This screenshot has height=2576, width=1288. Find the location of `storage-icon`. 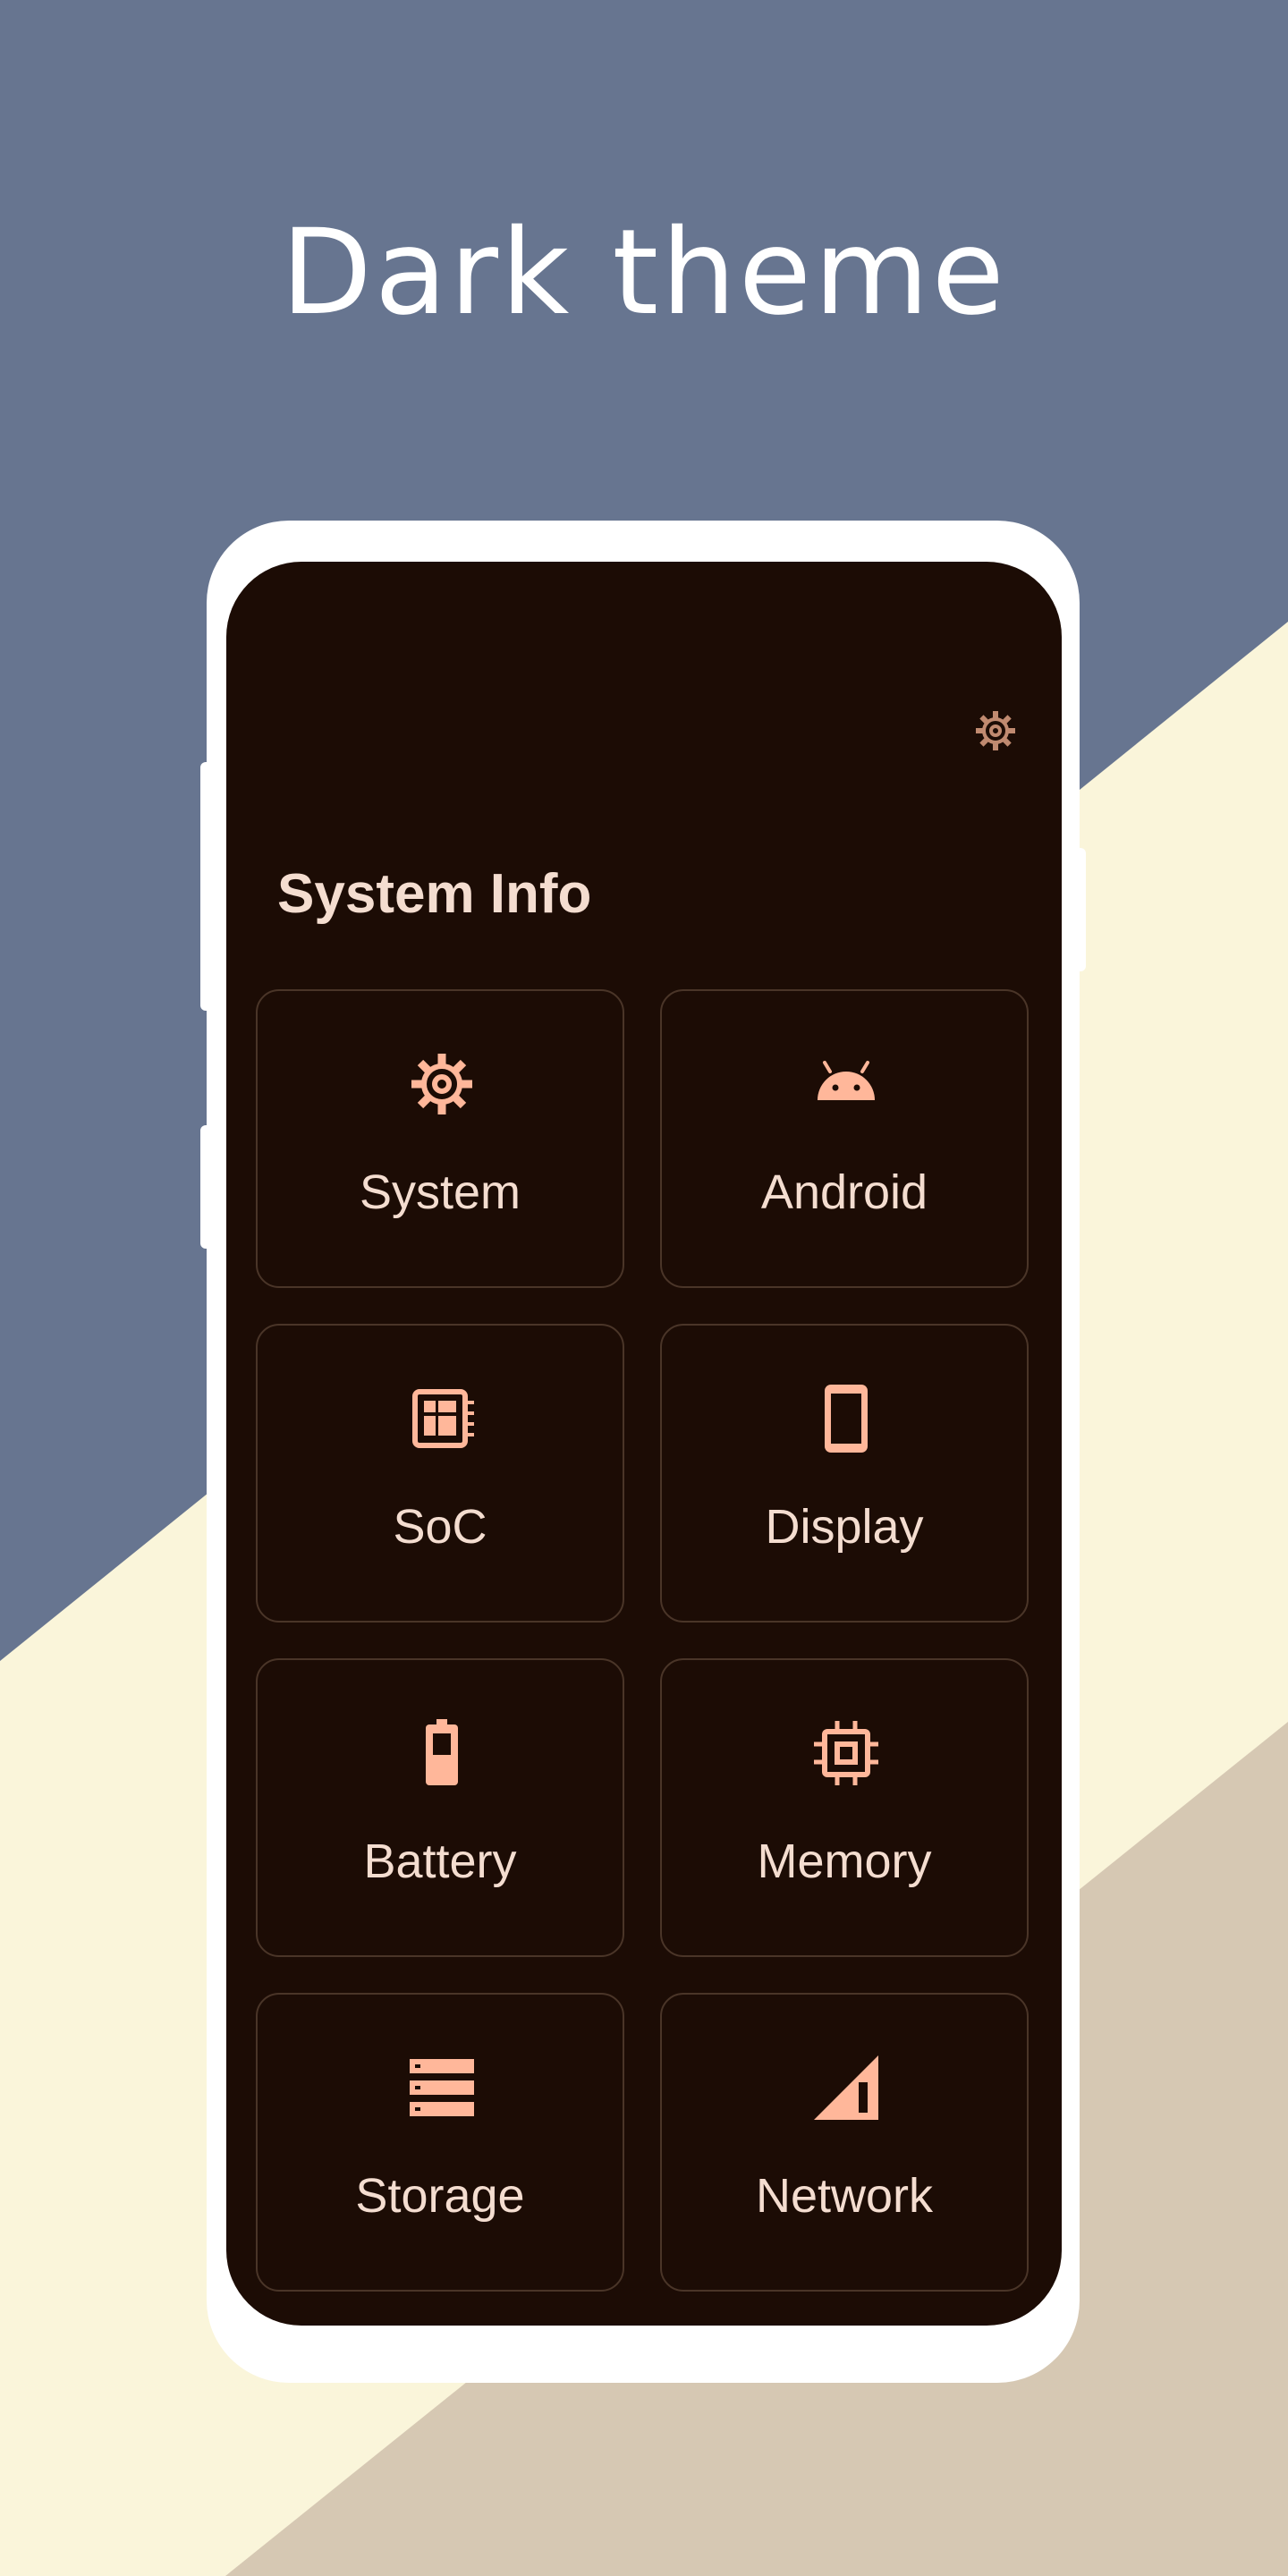

storage-icon is located at coordinates (442, 2087).